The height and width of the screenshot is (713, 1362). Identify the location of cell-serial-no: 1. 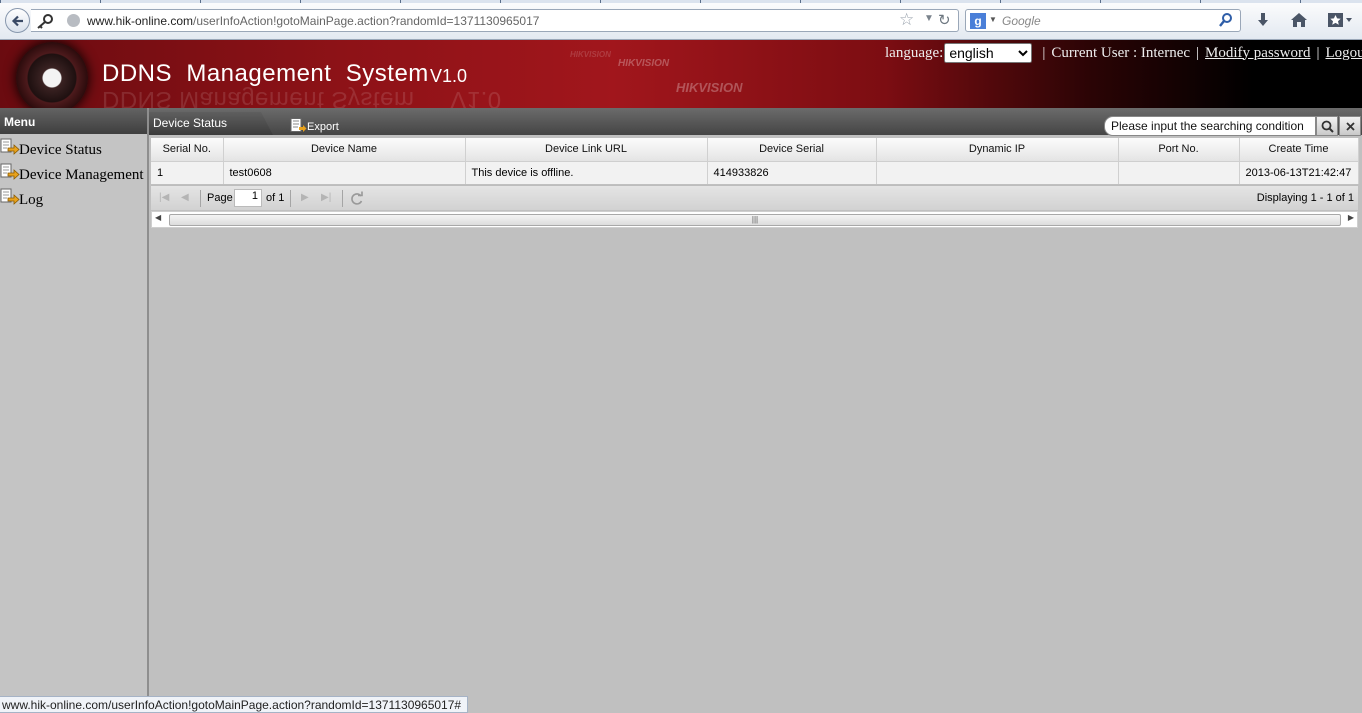
(187, 172).